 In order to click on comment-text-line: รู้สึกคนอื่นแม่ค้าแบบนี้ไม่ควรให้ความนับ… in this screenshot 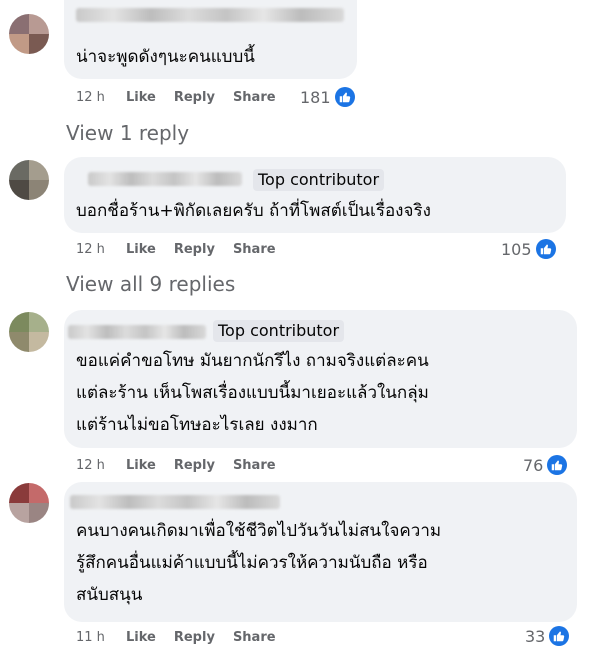, I will do `click(252, 563)`.